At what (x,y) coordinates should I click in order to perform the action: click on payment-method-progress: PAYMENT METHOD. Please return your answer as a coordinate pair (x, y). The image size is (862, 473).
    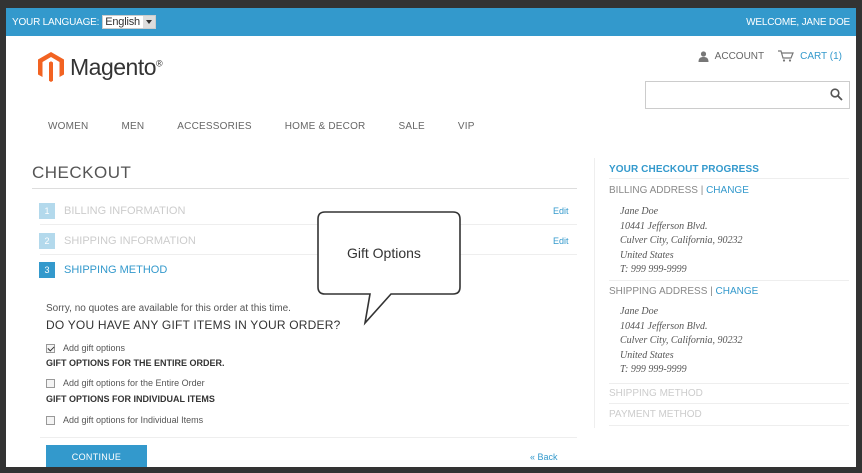
    Looking at the image, I should click on (655, 414).